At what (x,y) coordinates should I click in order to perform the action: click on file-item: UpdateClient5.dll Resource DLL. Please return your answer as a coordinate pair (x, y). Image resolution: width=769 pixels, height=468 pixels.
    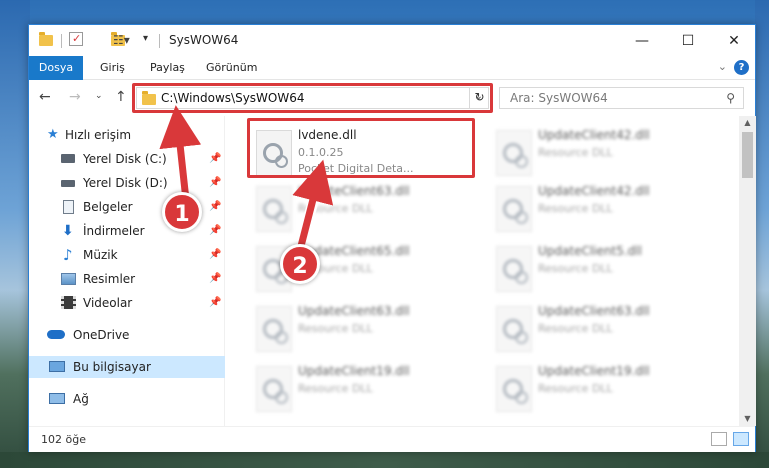
    Looking at the image, I should click on (603, 268).